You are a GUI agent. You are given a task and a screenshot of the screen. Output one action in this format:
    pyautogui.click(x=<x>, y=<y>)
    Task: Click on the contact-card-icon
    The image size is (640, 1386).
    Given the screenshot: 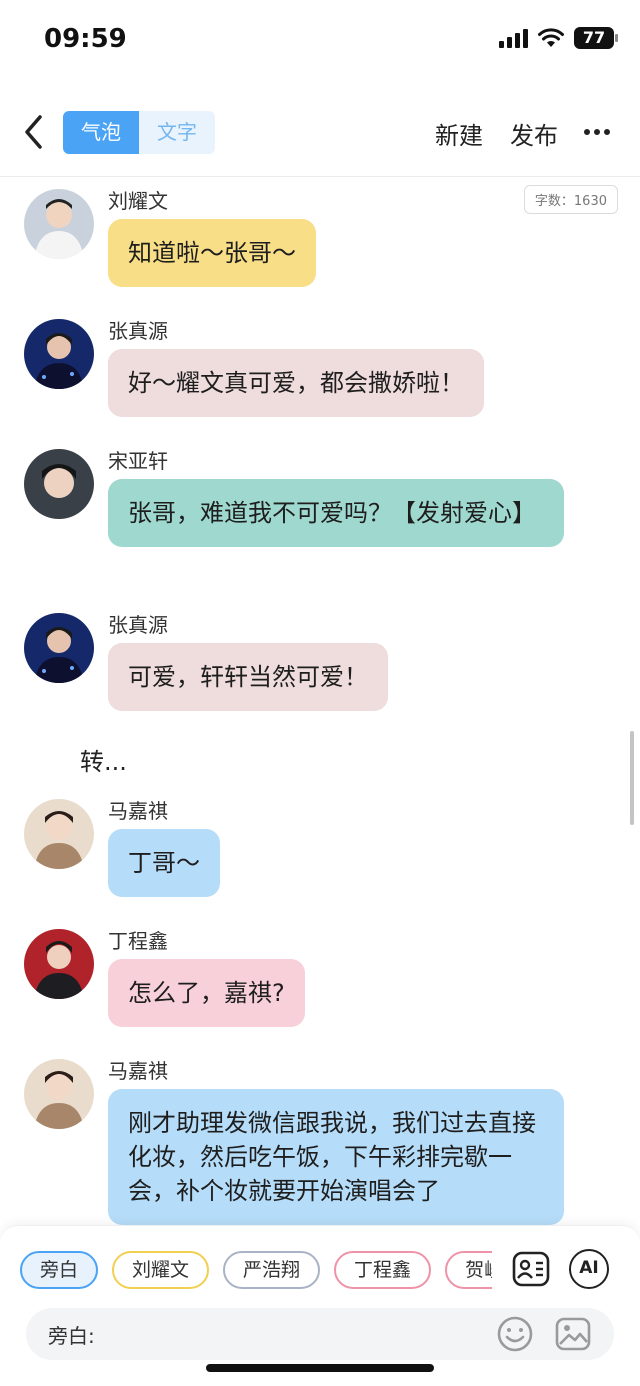 What is the action you would take?
    pyautogui.click(x=531, y=1269)
    